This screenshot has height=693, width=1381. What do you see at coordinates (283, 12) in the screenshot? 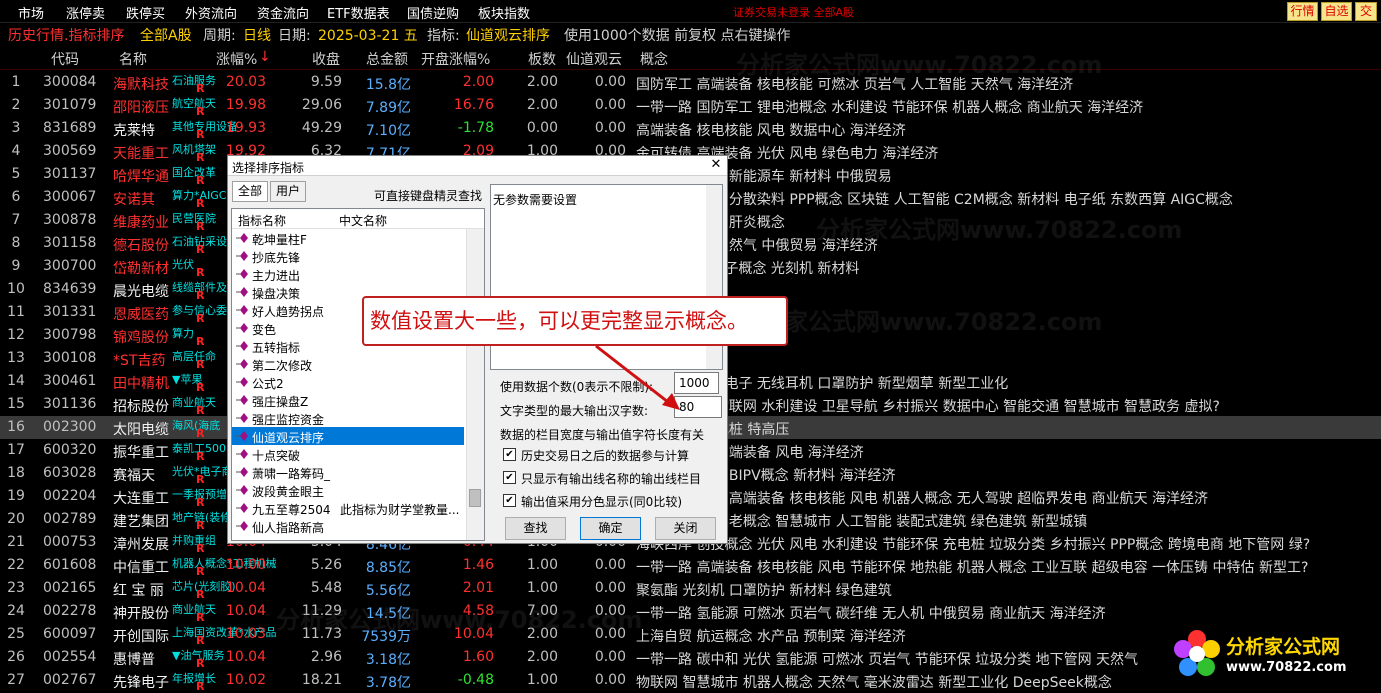
I see `menu-capital-flow: 资金流向` at bounding box center [283, 12].